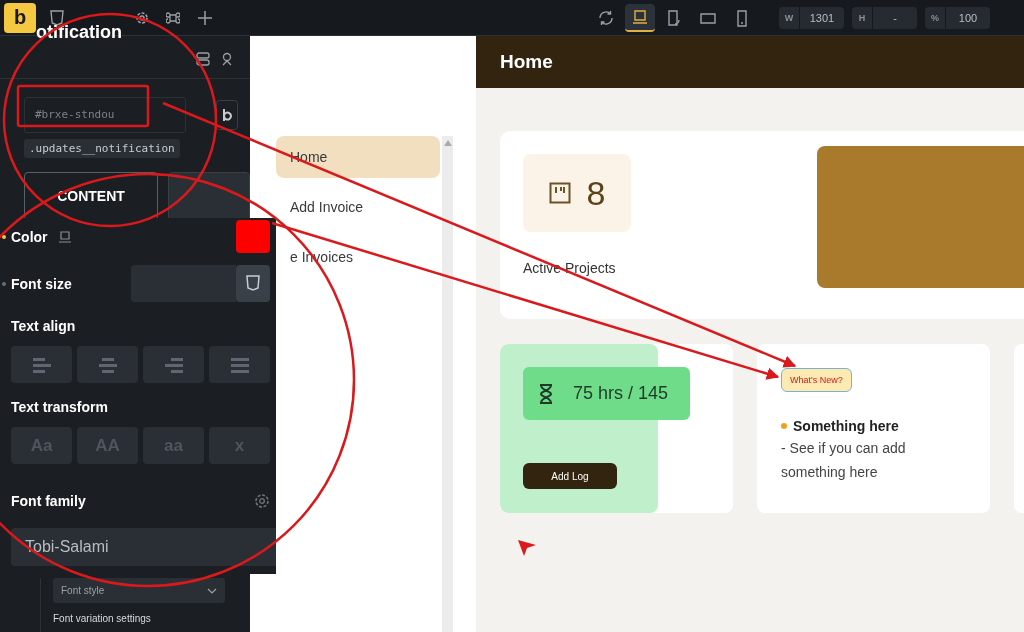 This screenshot has height=632, width=1024. What do you see at coordinates (20, 17) in the screenshot?
I see `logo-button: b` at bounding box center [20, 17].